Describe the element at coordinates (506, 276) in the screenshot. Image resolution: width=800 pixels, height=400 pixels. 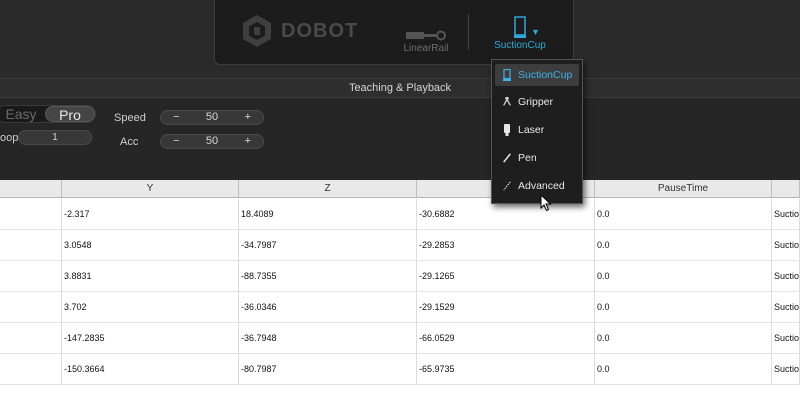
I see `table-cell: -29.1265` at that location.